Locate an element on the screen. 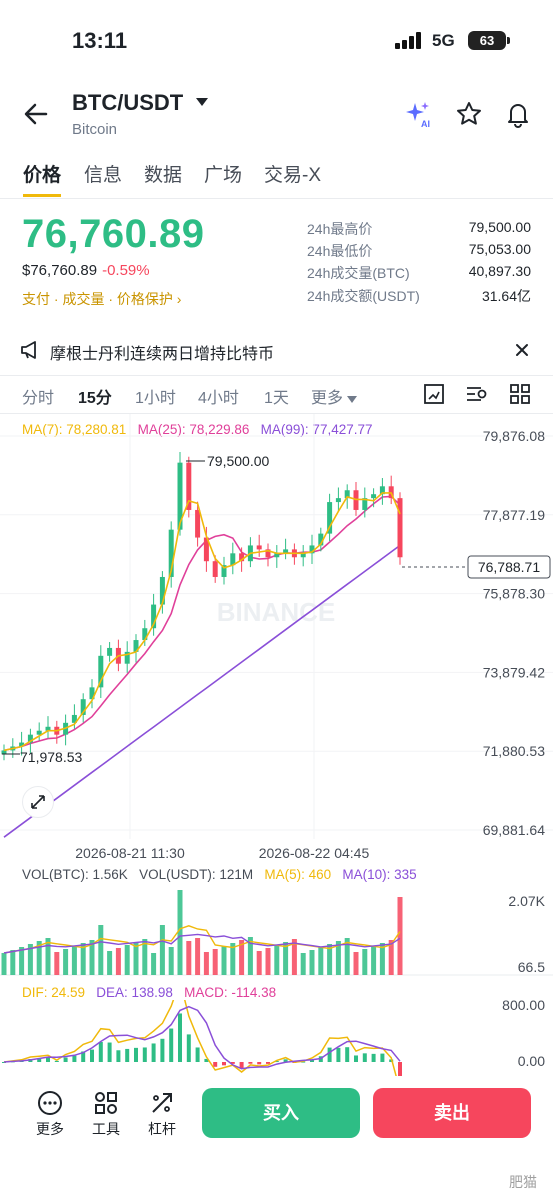 Image resolution: width=553 pixels, height=1200 pixels. more-button: 更多 is located at coordinates (50, 1114).